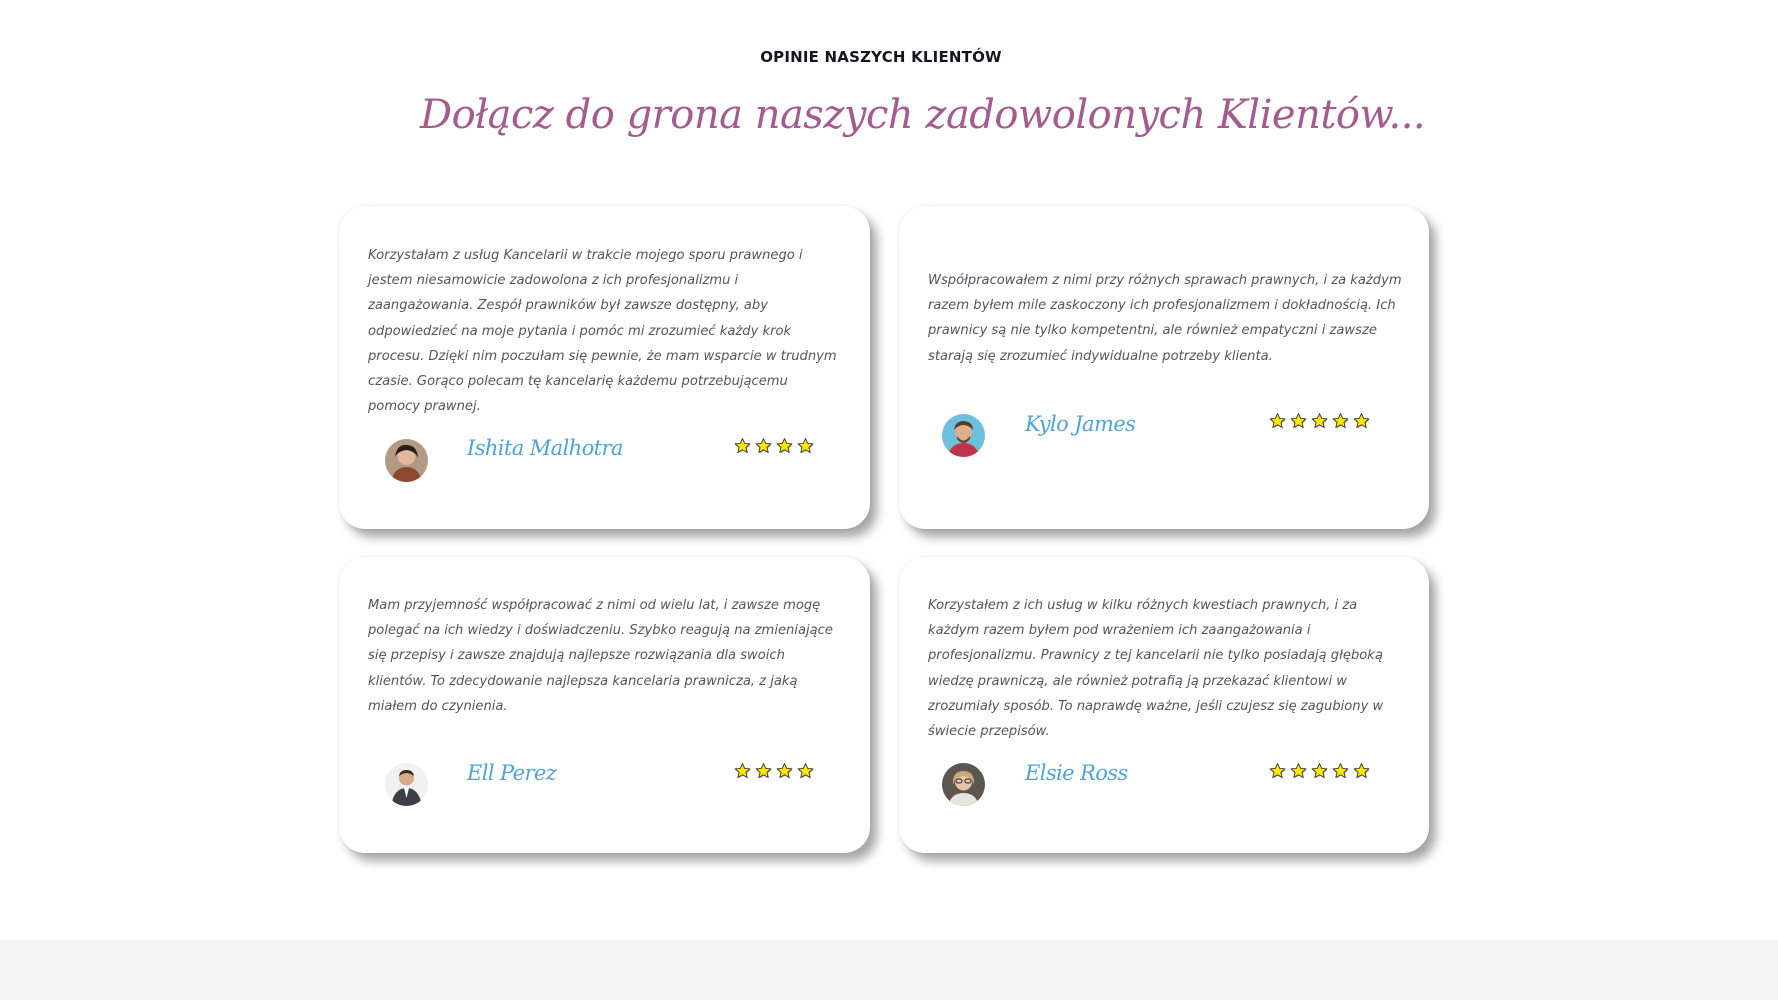  I want to click on author-name: Elsie Ross, so click(1076, 773).